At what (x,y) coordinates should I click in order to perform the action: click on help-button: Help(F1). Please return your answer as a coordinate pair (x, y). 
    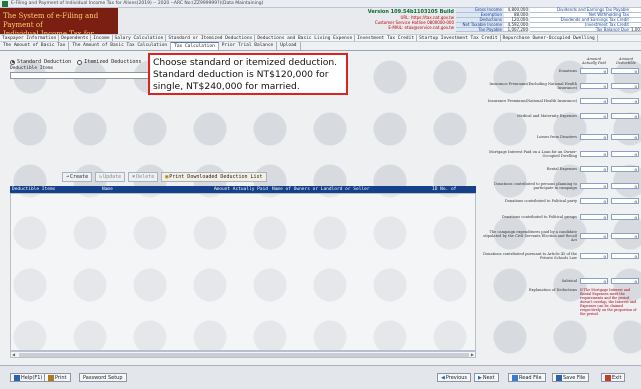
    Looking at the image, I should click on (28, 377).